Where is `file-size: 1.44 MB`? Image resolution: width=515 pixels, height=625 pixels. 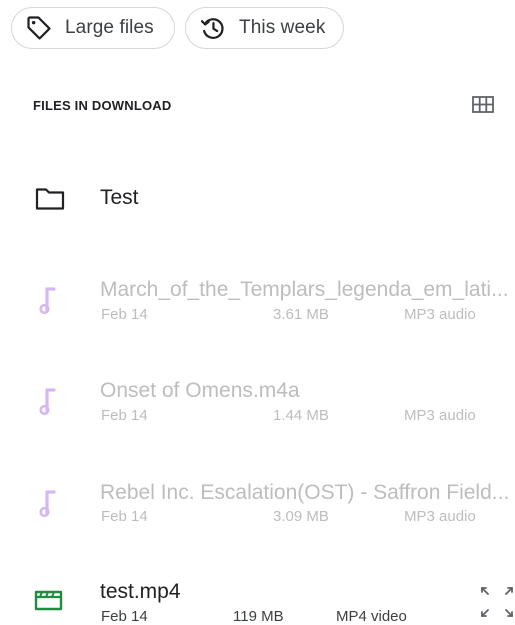 file-size: 1.44 MB is located at coordinates (301, 415).